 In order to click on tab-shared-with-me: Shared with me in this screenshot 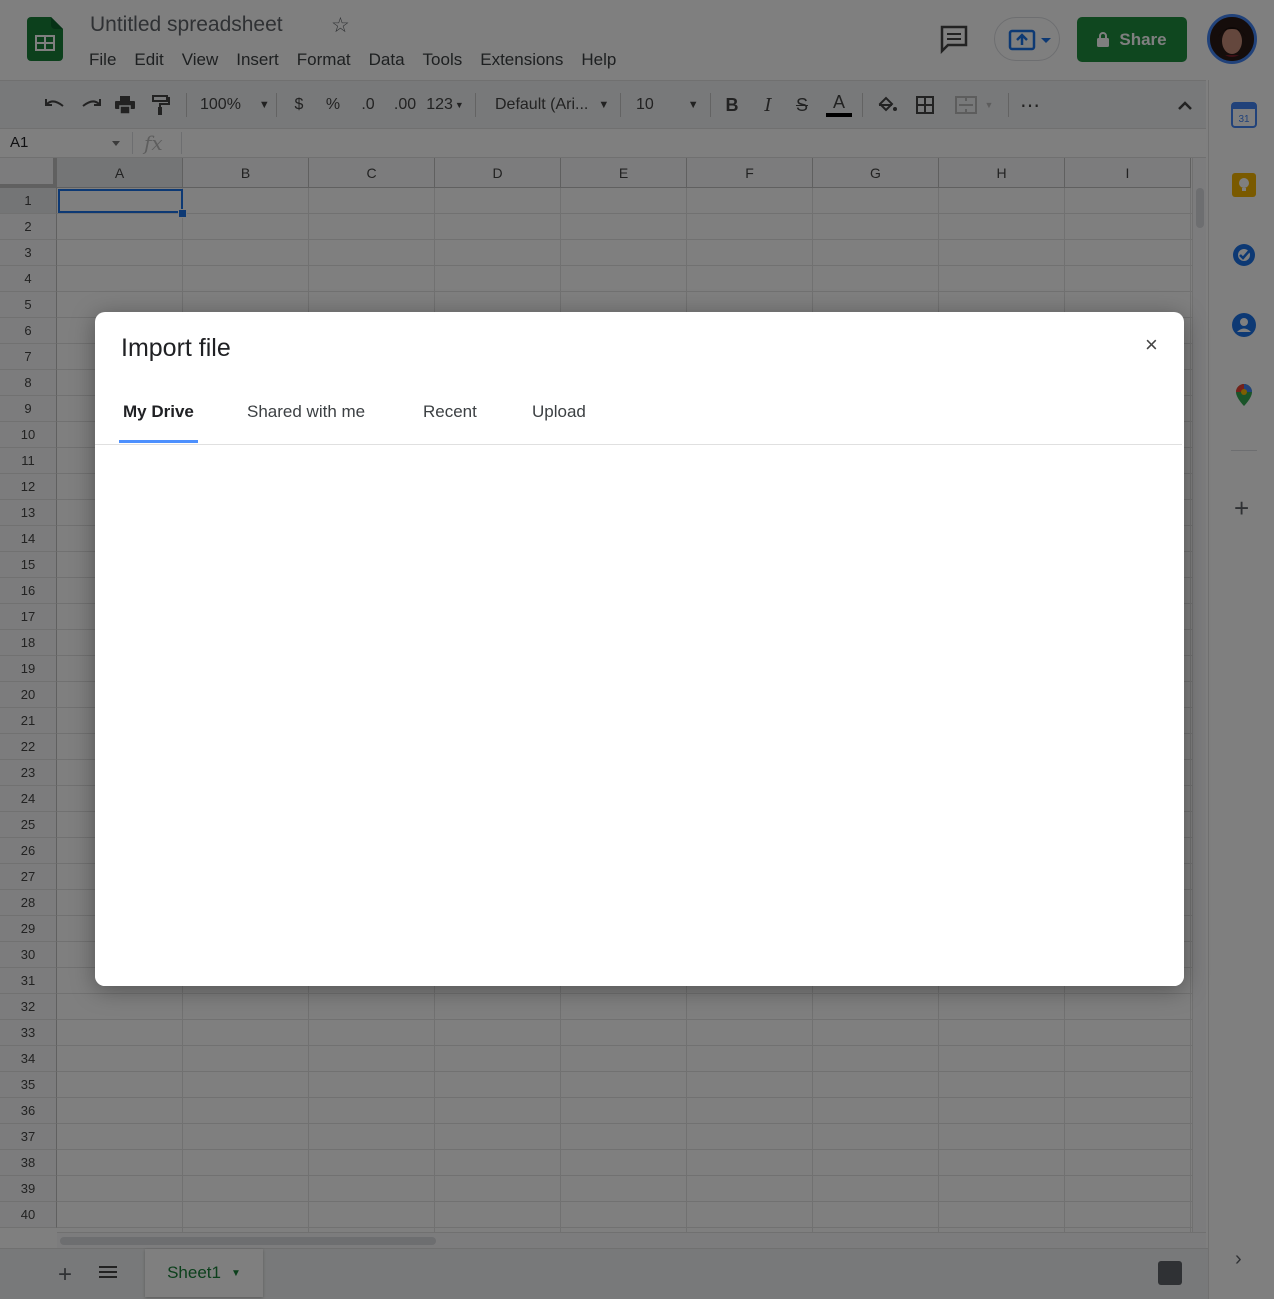, I will do `click(306, 412)`.